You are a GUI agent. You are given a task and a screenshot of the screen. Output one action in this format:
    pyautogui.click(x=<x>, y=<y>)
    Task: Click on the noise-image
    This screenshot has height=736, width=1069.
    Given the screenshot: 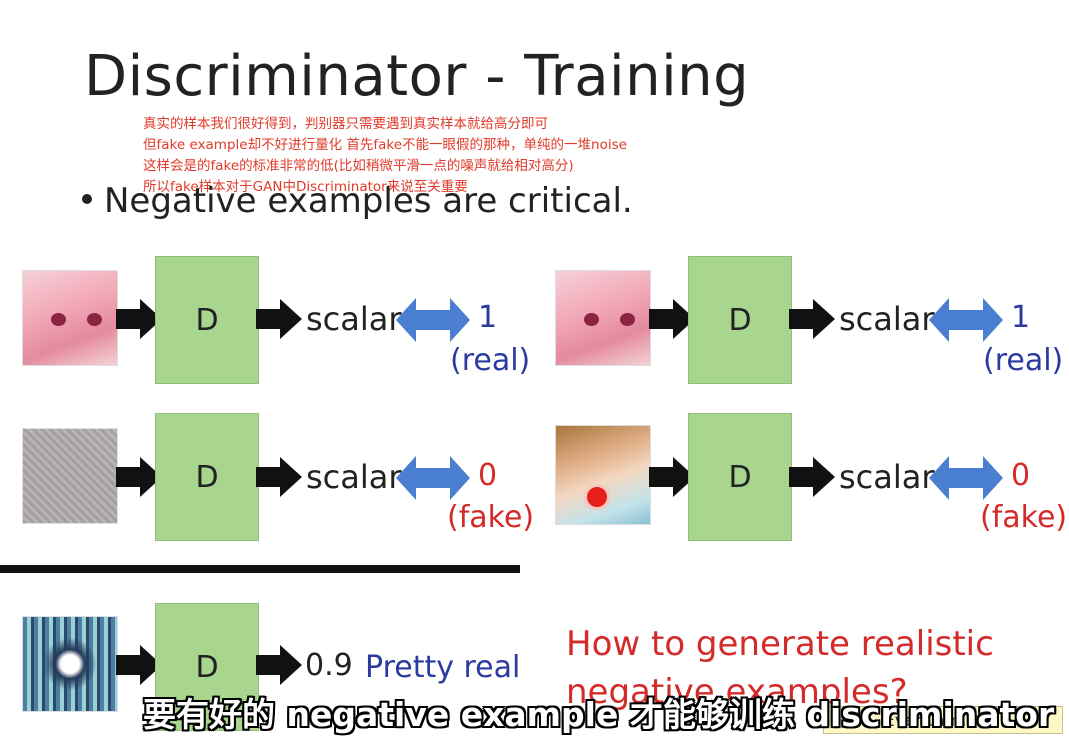 What is the action you would take?
    pyautogui.click(x=70, y=476)
    